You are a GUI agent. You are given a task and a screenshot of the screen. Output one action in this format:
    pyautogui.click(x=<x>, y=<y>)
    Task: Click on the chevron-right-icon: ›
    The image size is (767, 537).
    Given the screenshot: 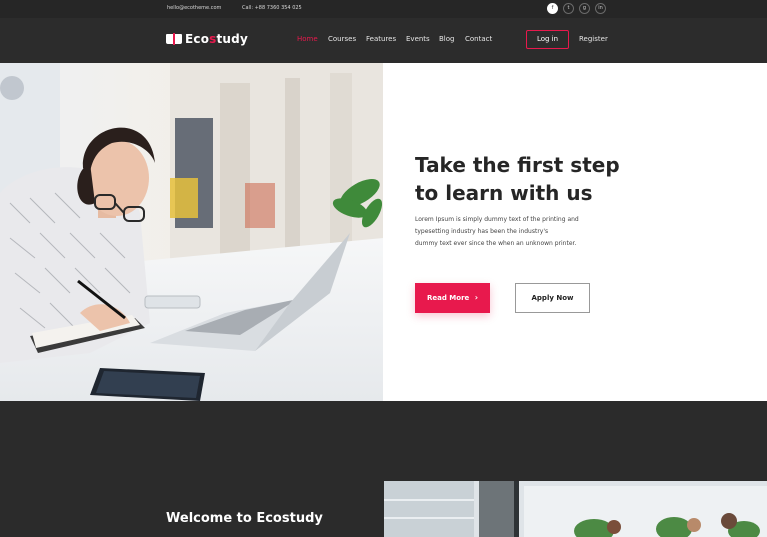 What is the action you would take?
    pyautogui.click(x=476, y=297)
    